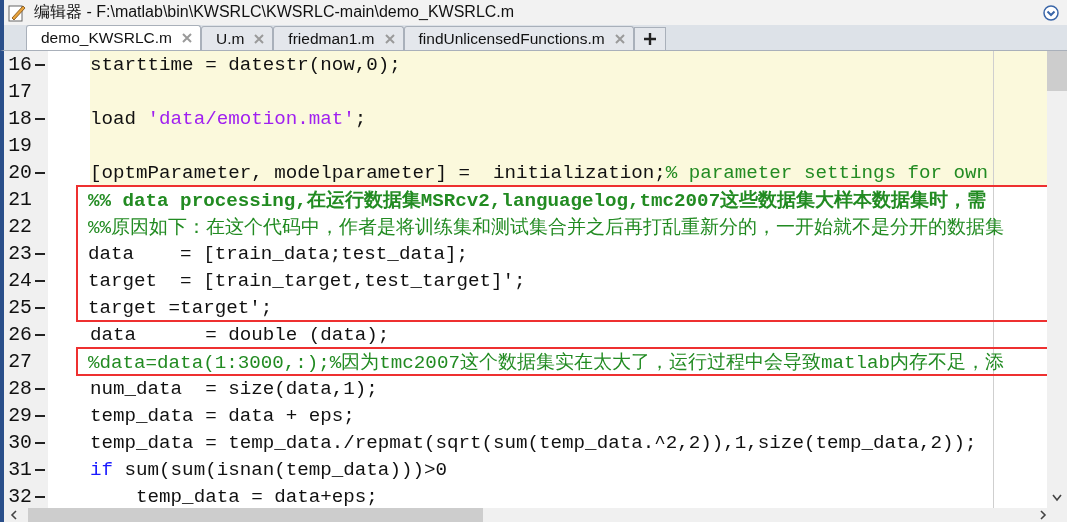  Describe the element at coordinates (19, 415) in the screenshot. I see `line-number: 29` at that location.